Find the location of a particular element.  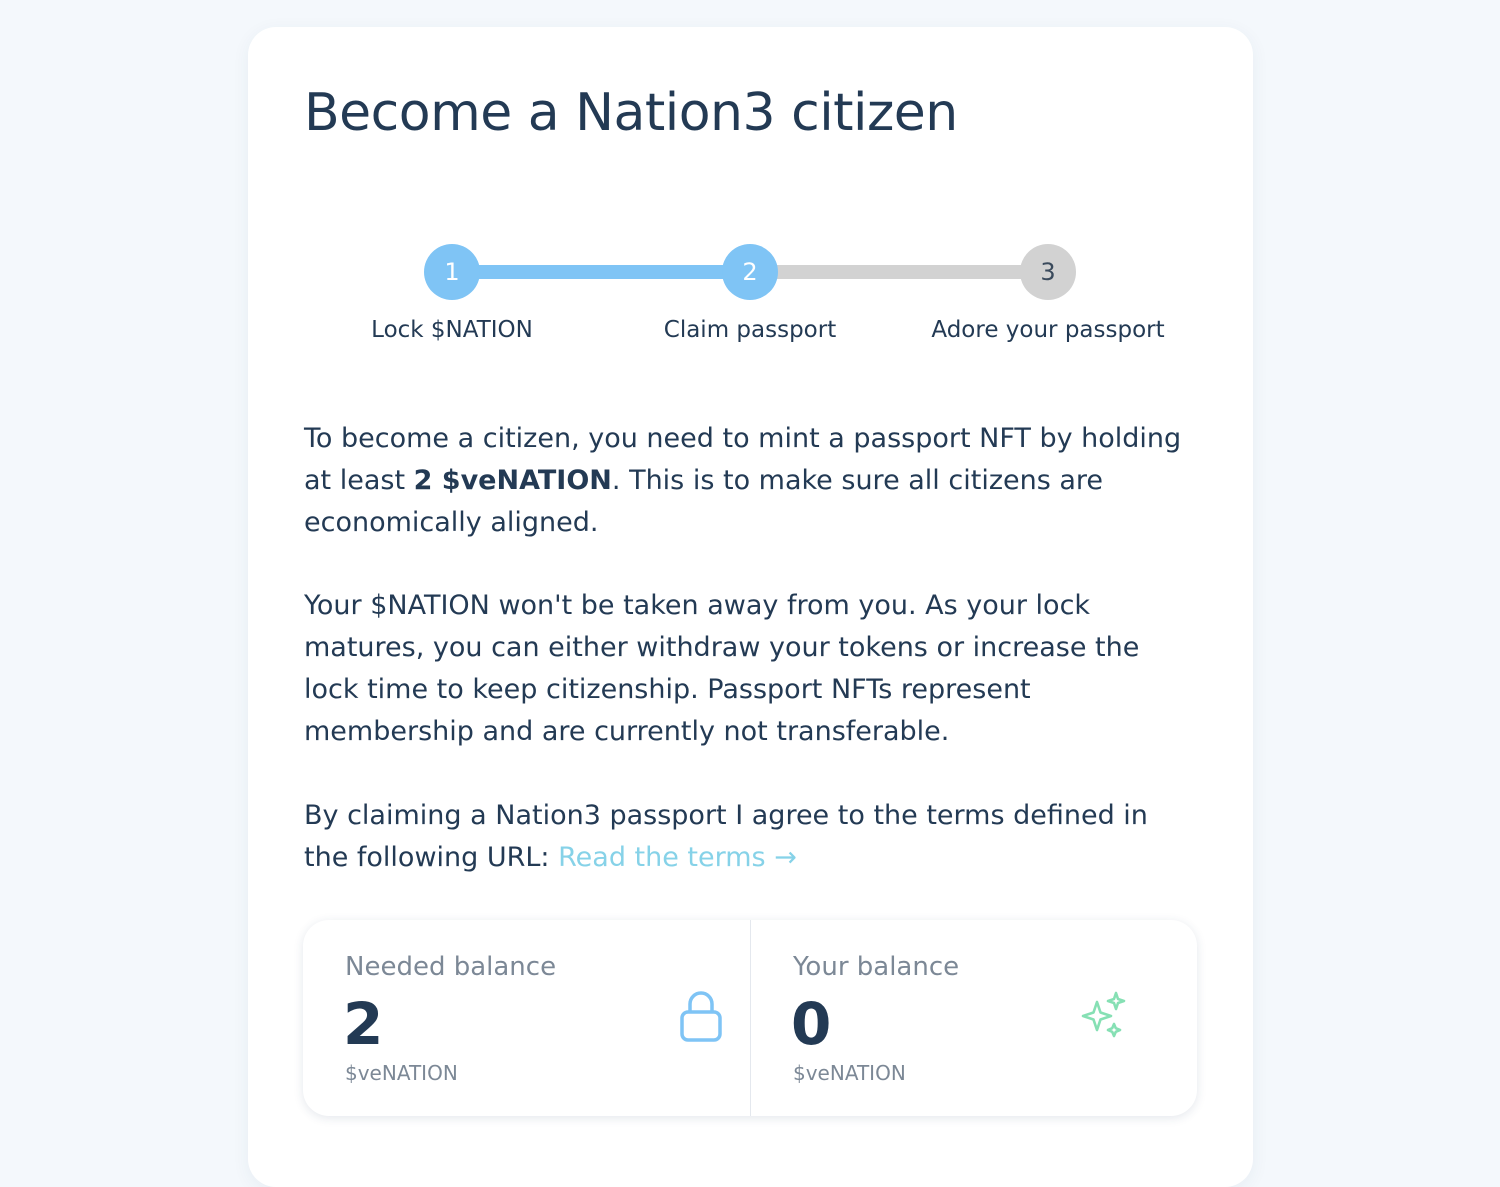

step-2-label: Claim passport is located at coordinates (750, 330).